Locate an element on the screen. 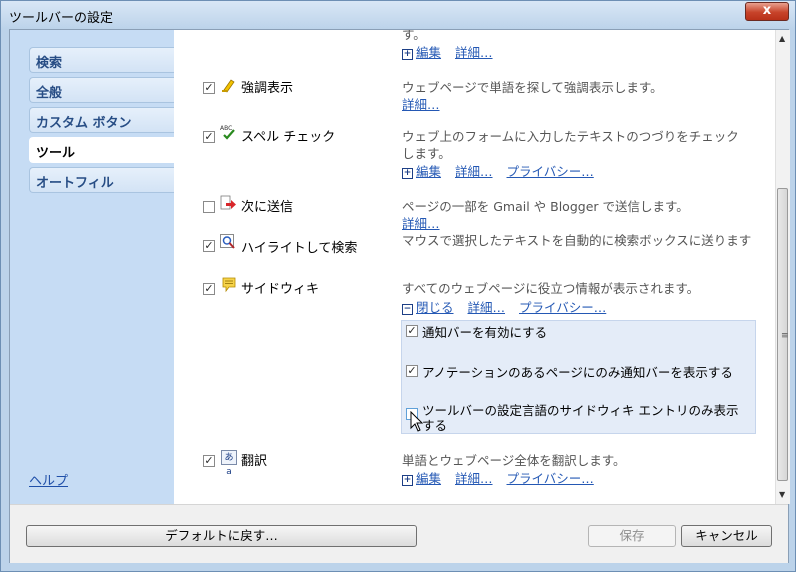 The height and width of the screenshot is (572, 796). highlight-search-checkbox: ✓ is located at coordinates (209, 246).